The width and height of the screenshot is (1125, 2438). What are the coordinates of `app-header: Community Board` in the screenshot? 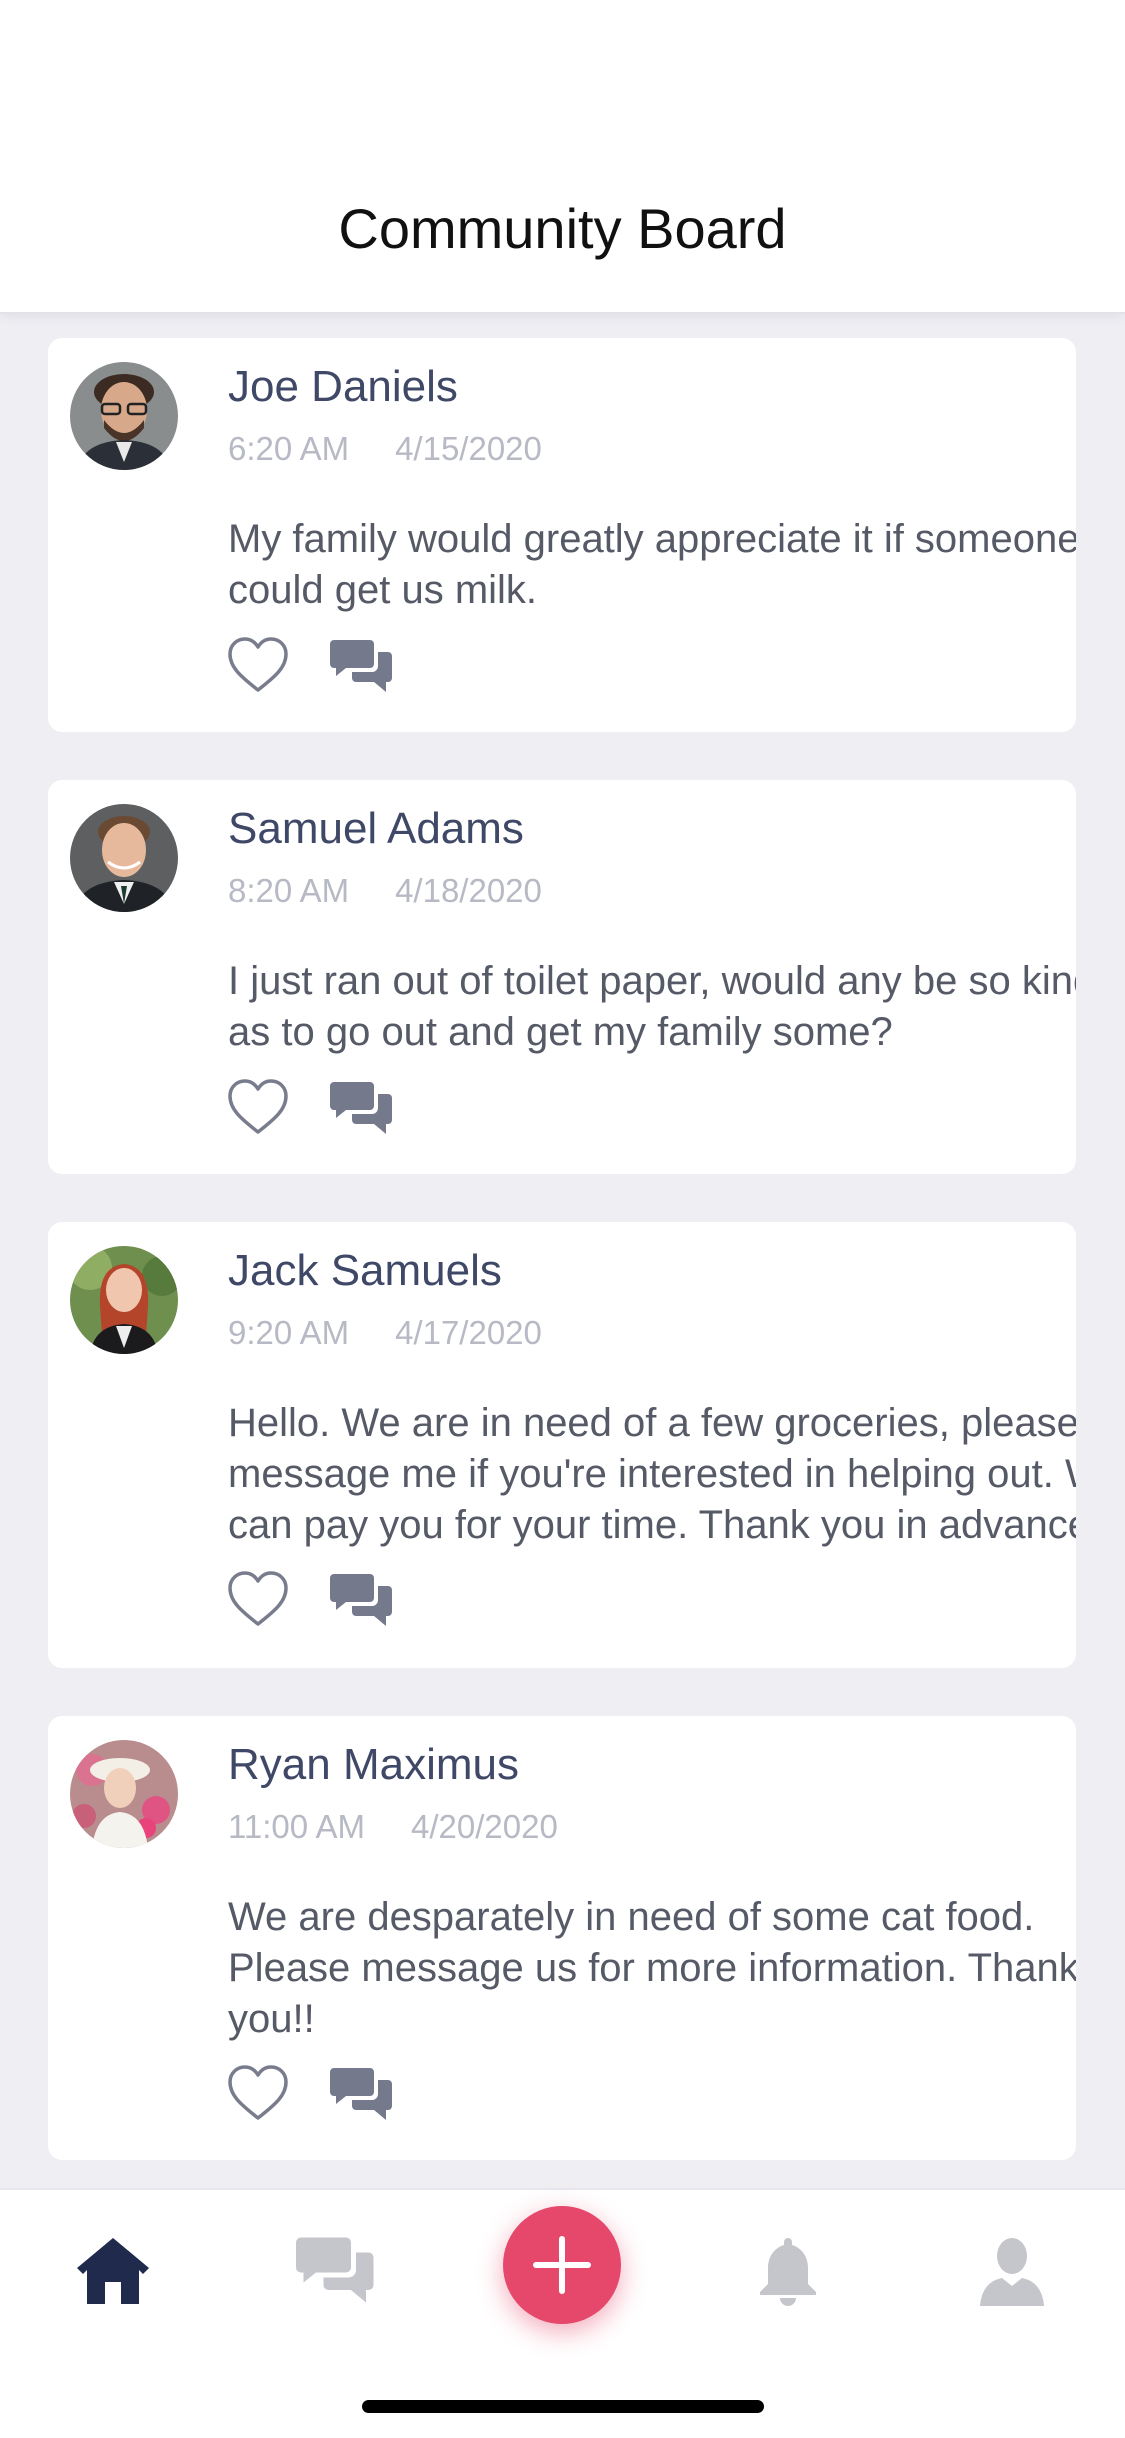 It's located at (562, 157).